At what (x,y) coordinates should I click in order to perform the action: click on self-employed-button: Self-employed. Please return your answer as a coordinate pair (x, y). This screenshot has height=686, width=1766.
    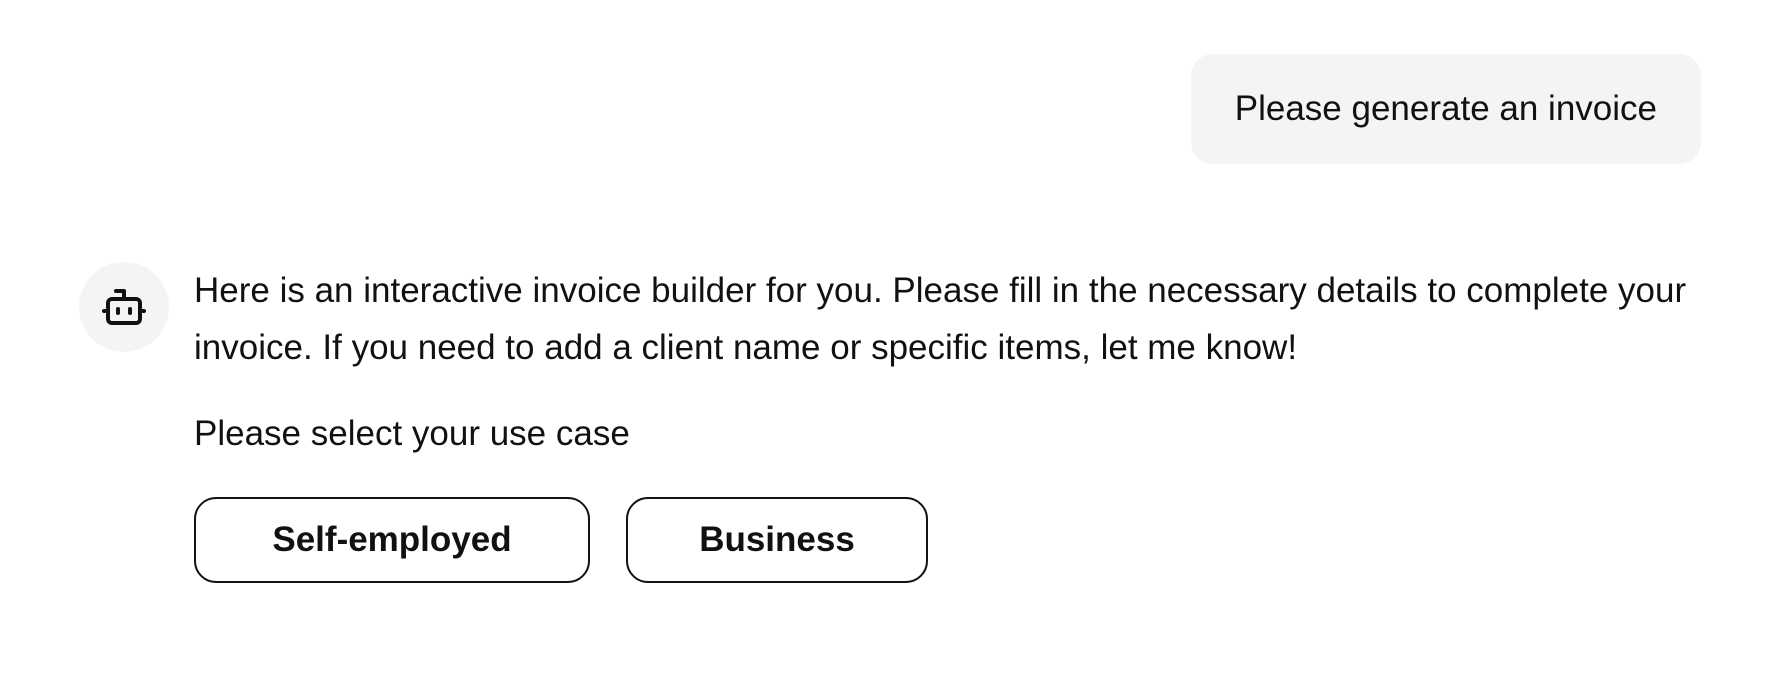
    Looking at the image, I should click on (392, 540).